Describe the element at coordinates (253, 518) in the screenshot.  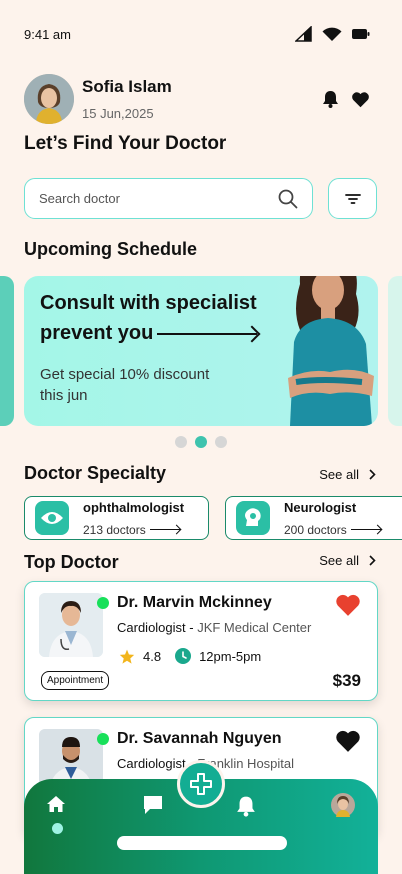
I see `brain-icon` at that location.